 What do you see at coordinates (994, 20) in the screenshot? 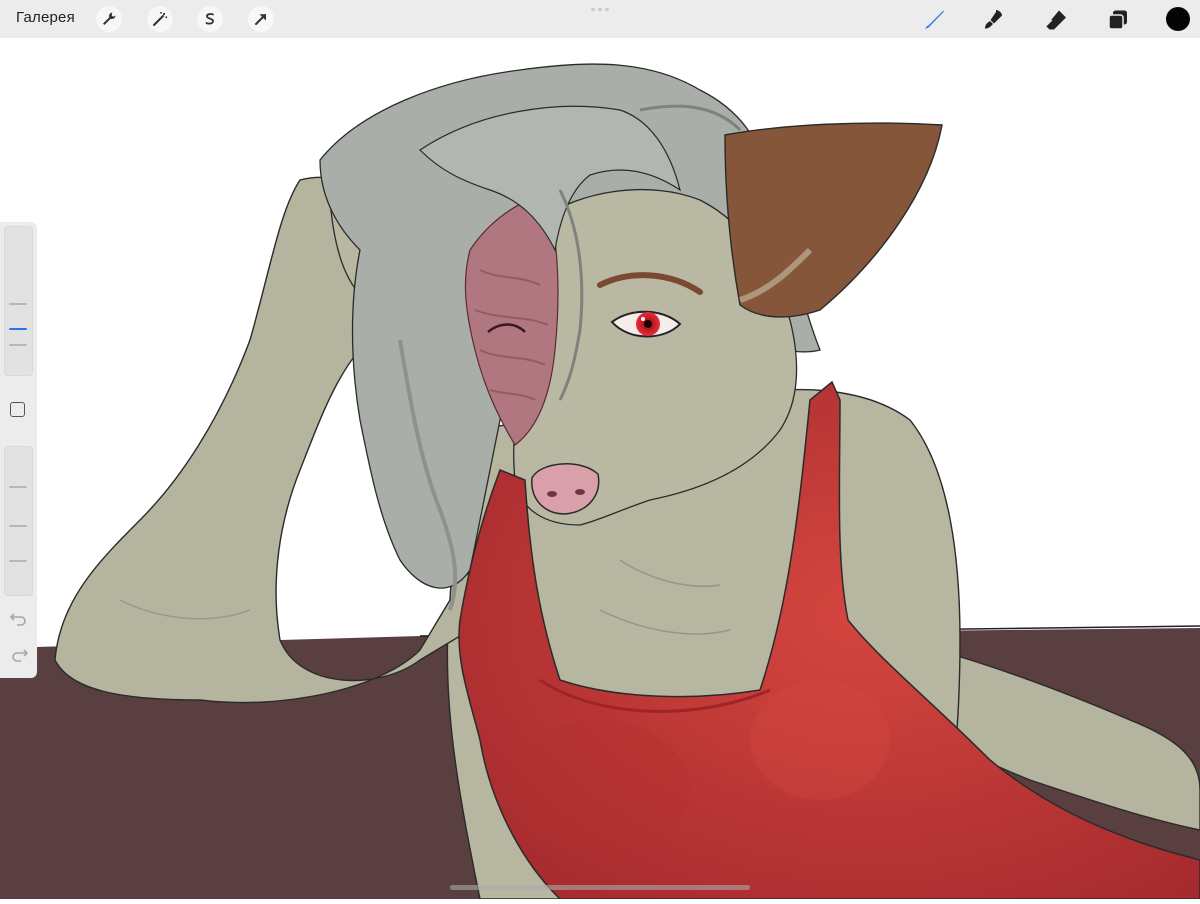
I see `smudge-icon` at bounding box center [994, 20].